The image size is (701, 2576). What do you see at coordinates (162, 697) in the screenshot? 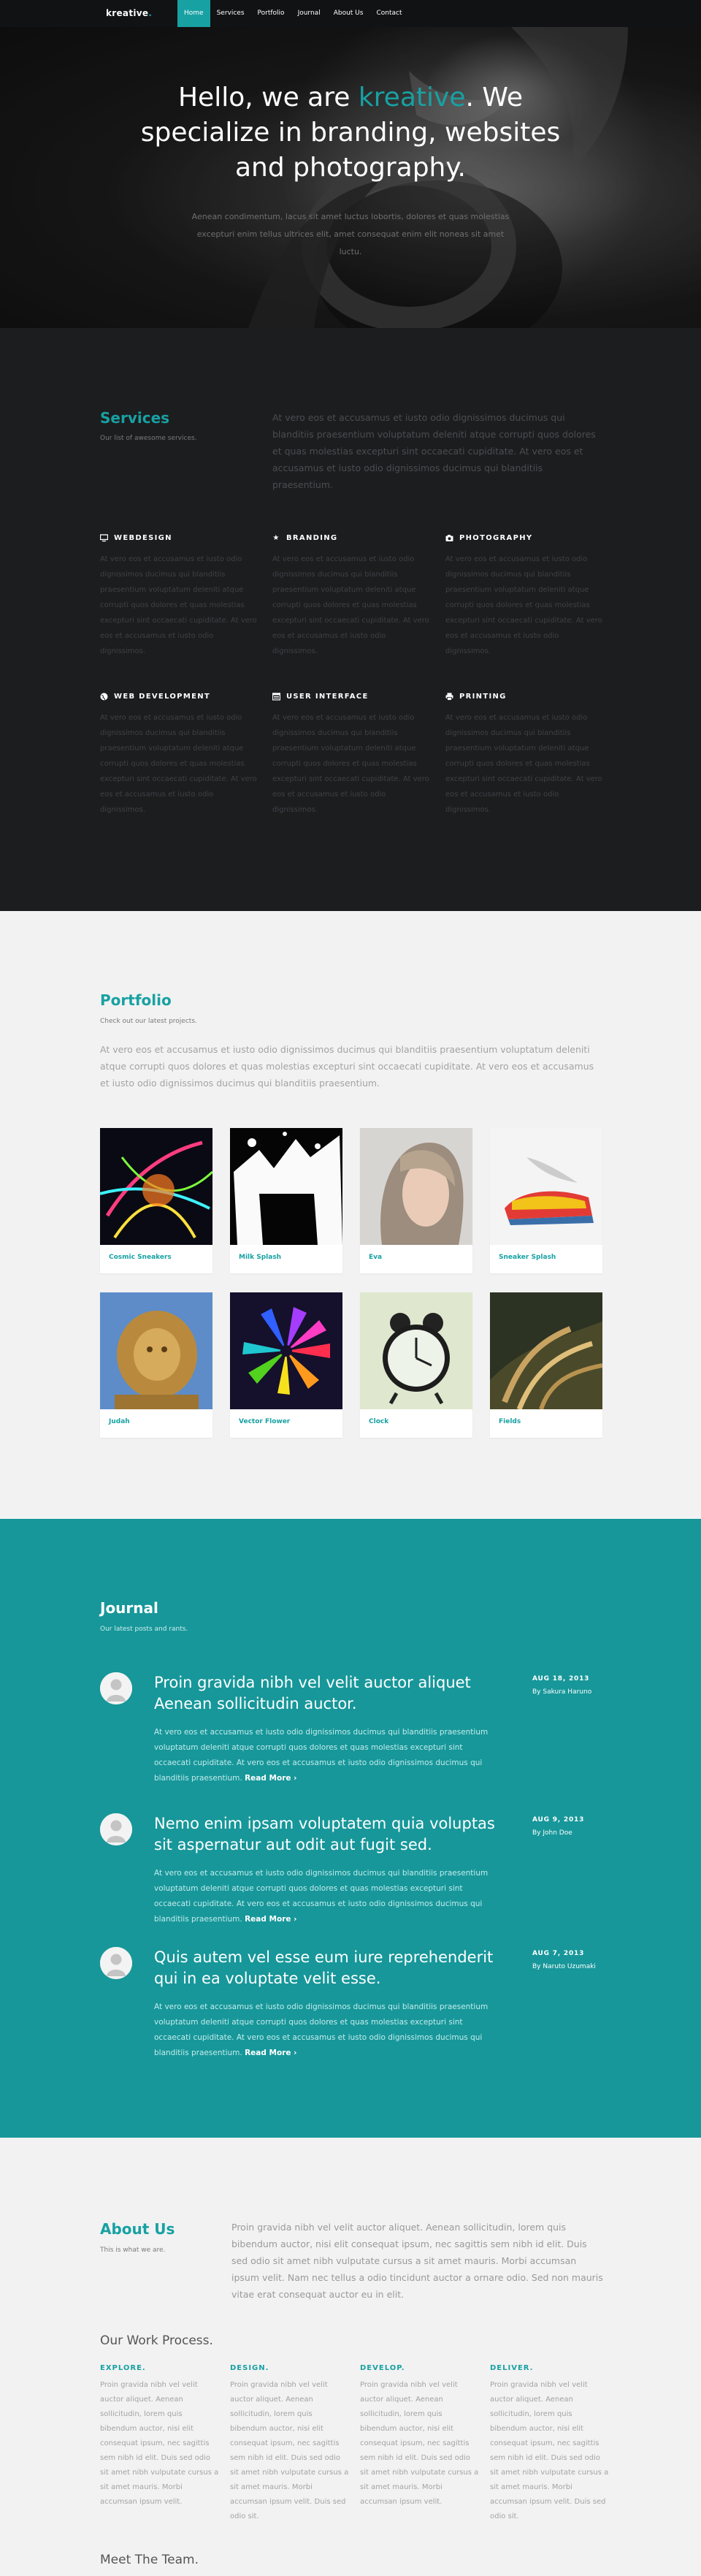
I see `service-title: WEB DEVELOPMENT` at bounding box center [162, 697].